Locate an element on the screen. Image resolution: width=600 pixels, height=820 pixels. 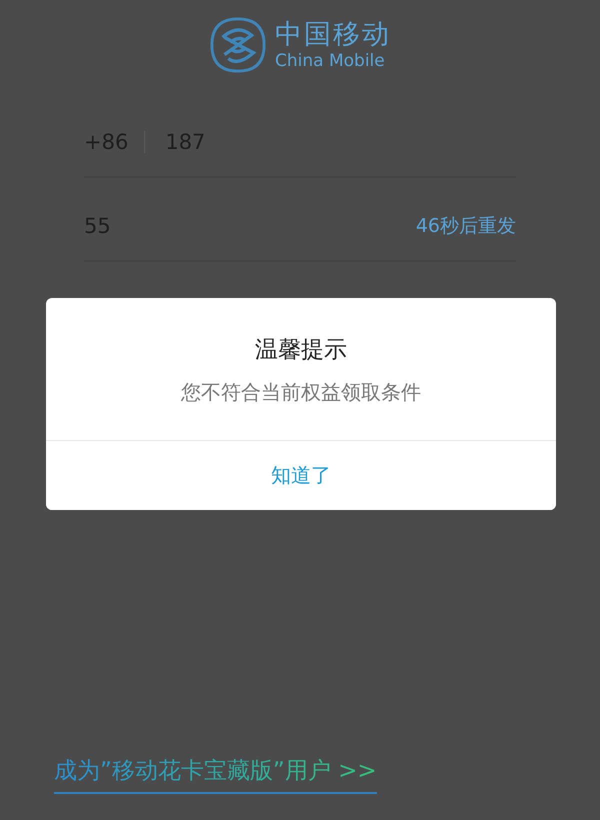
ok-button: 知道了 is located at coordinates (301, 475).